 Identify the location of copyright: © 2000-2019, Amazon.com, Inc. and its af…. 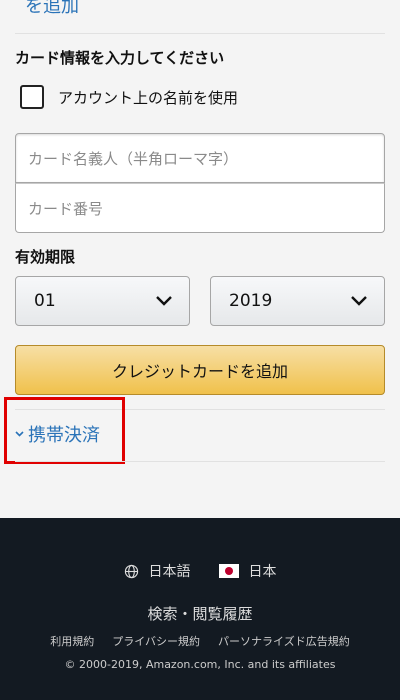
(200, 664).